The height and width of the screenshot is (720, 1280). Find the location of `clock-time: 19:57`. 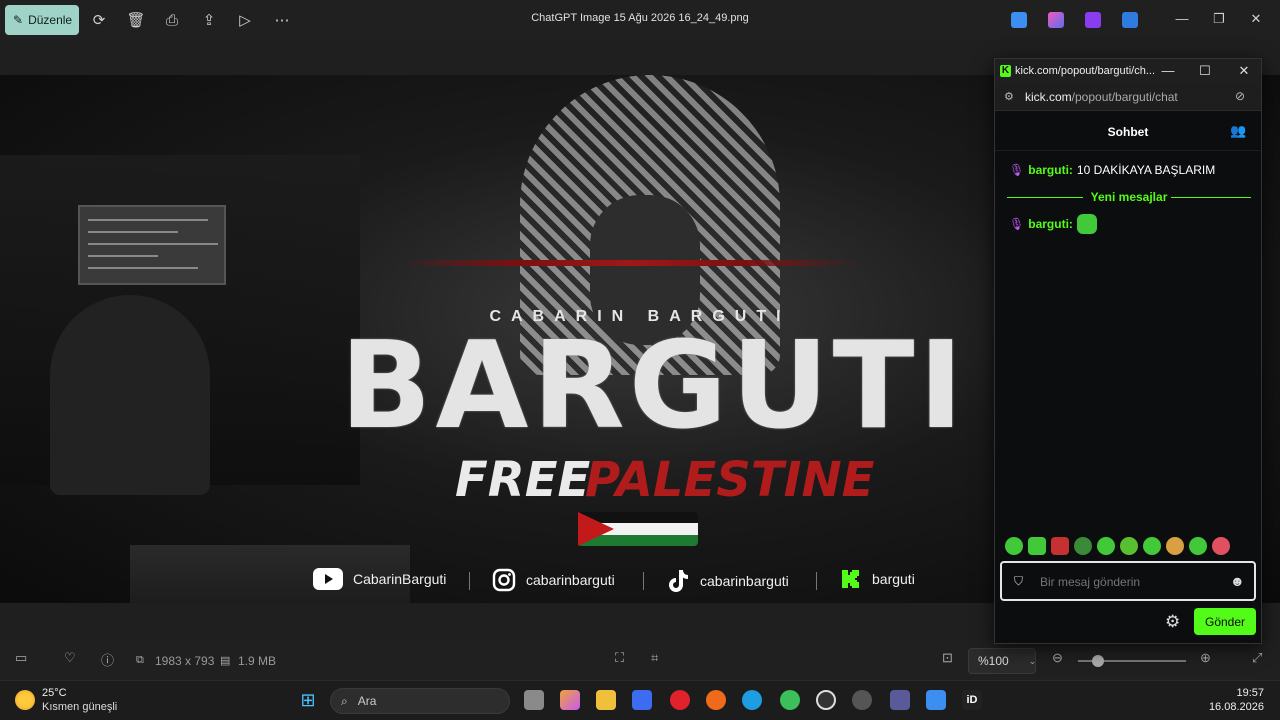

clock-time: 19:57 is located at coordinates (1243, 693).